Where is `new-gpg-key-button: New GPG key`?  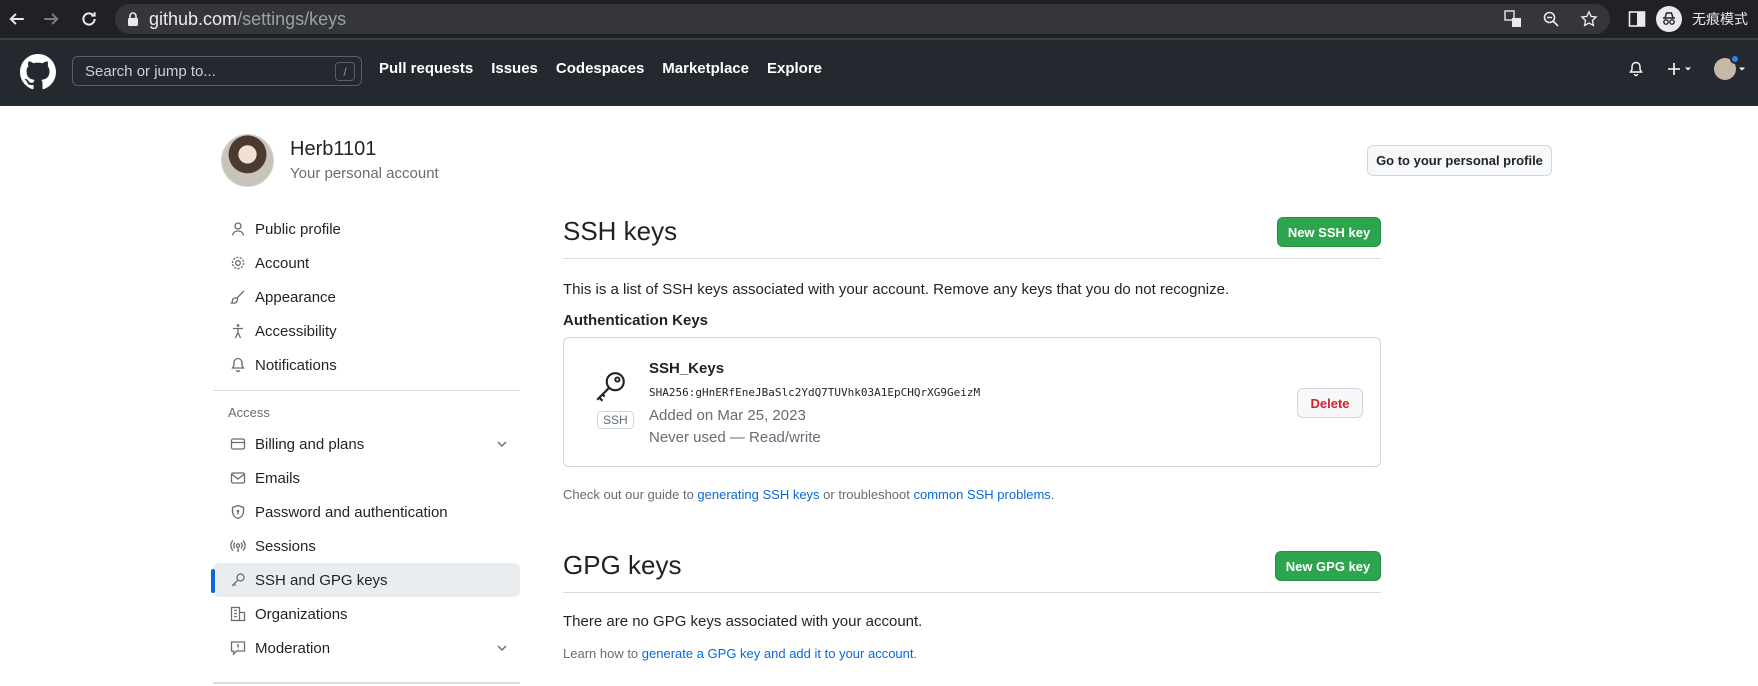 new-gpg-key-button: New GPG key is located at coordinates (1328, 566).